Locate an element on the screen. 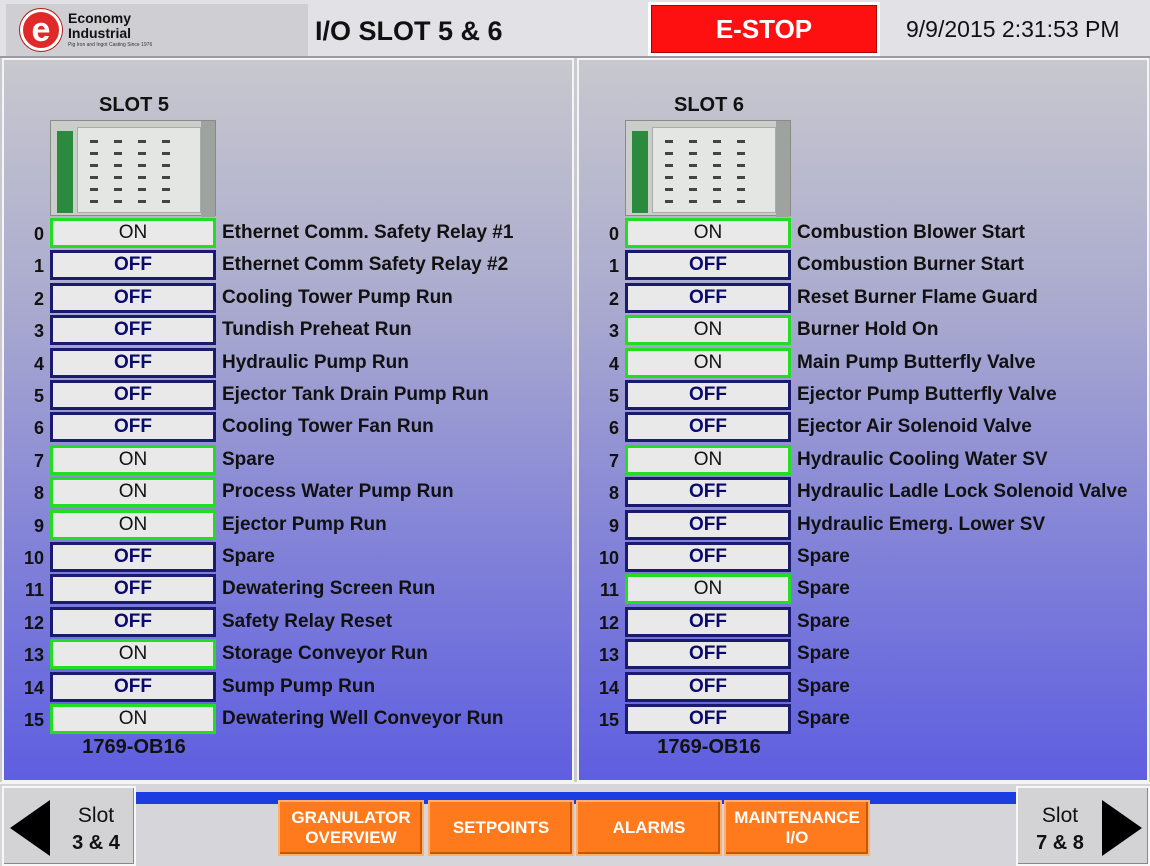 This screenshot has height=866, width=1150. channel-index: 3 is located at coordinates (613, 331).